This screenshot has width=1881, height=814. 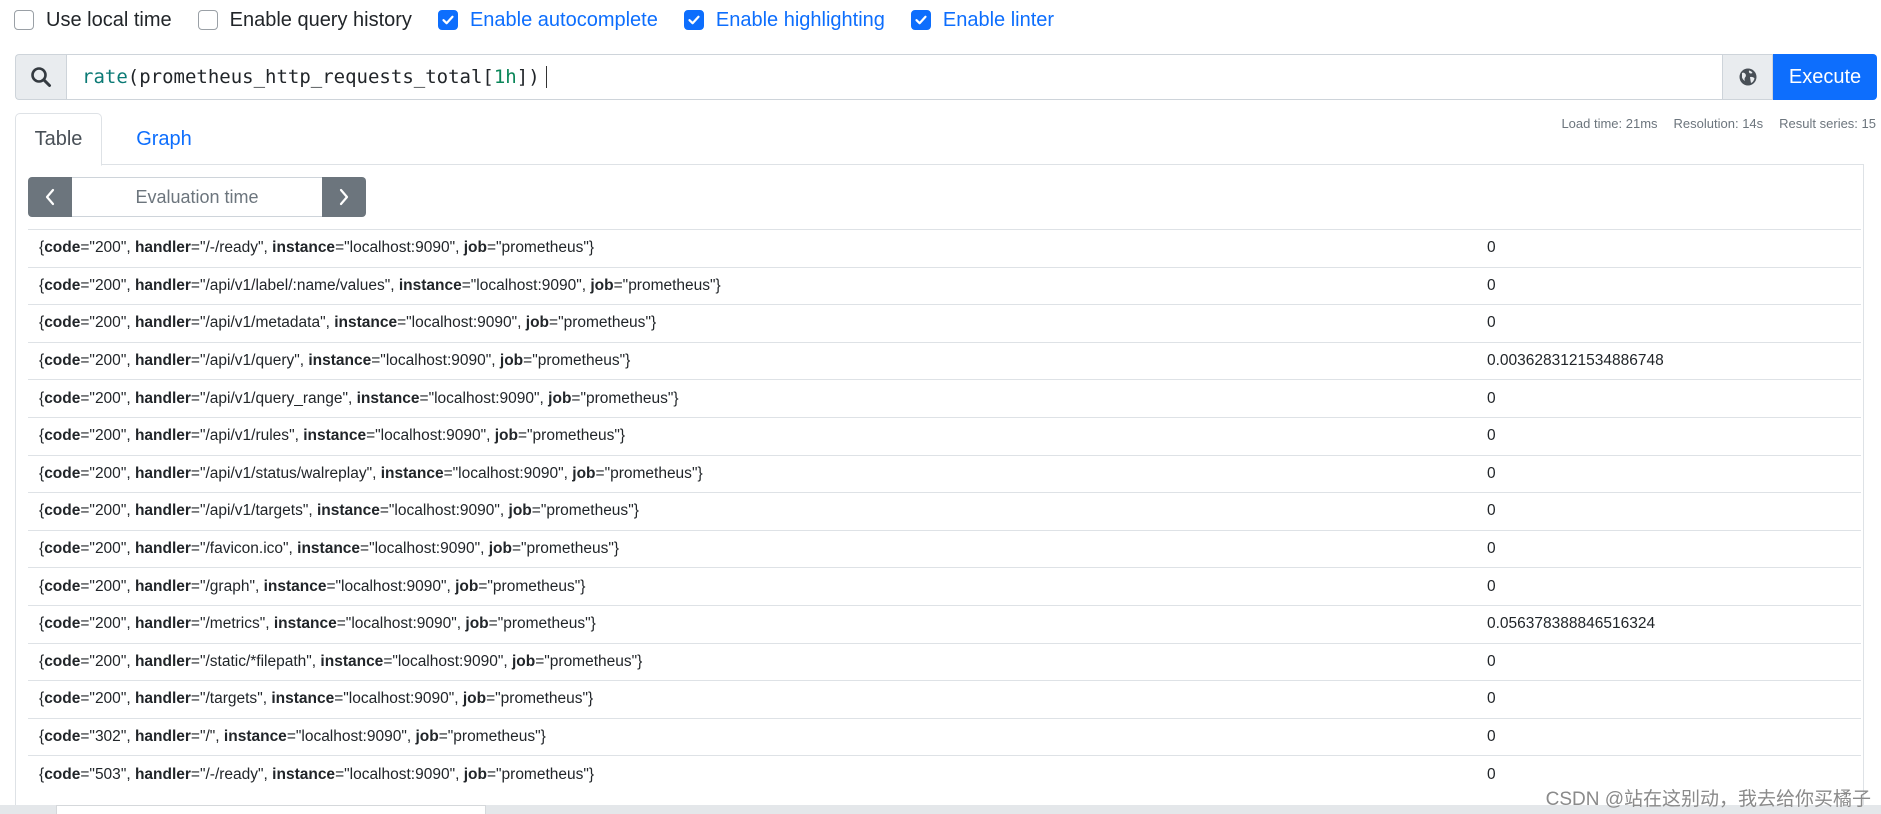 I want to click on option-enable-autocomplete: Enable autocomplete, so click(x=547, y=20).